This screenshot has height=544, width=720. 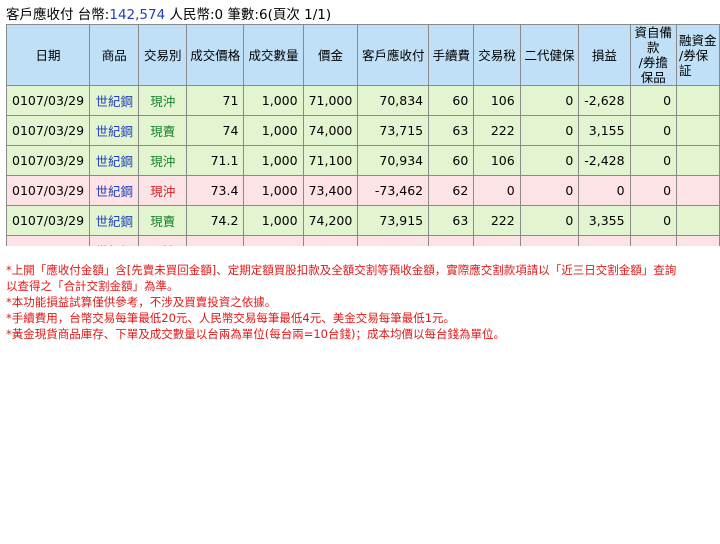 I want to click on table-cell-amount: 74,200, so click(x=330, y=220).